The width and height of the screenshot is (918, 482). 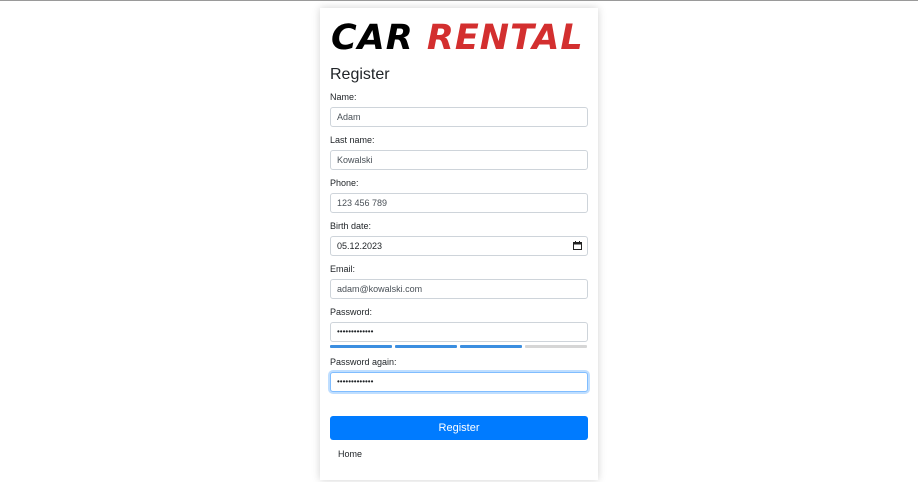 I want to click on calendar-icon, so click(x=577, y=245).